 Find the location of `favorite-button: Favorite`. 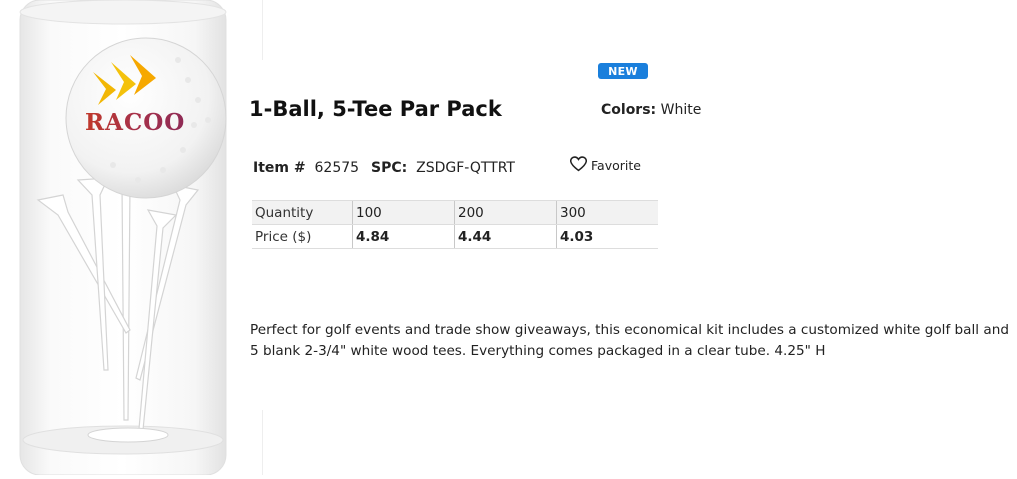

favorite-button: Favorite is located at coordinates (605, 165).